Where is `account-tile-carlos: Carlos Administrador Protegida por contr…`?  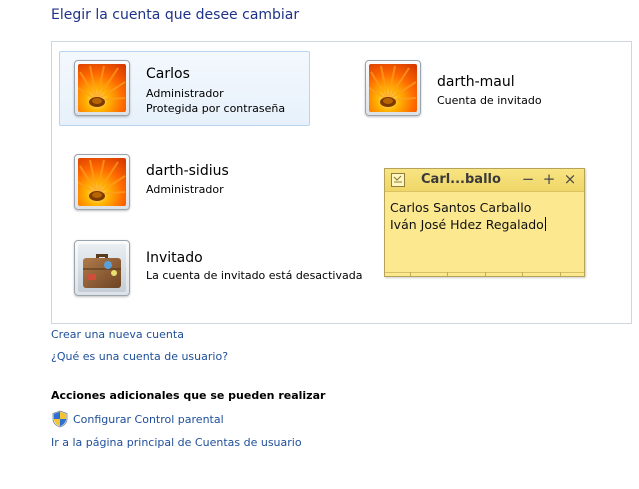 account-tile-carlos: Carlos Administrador Protegida por contr… is located at coordinates (184, 88).